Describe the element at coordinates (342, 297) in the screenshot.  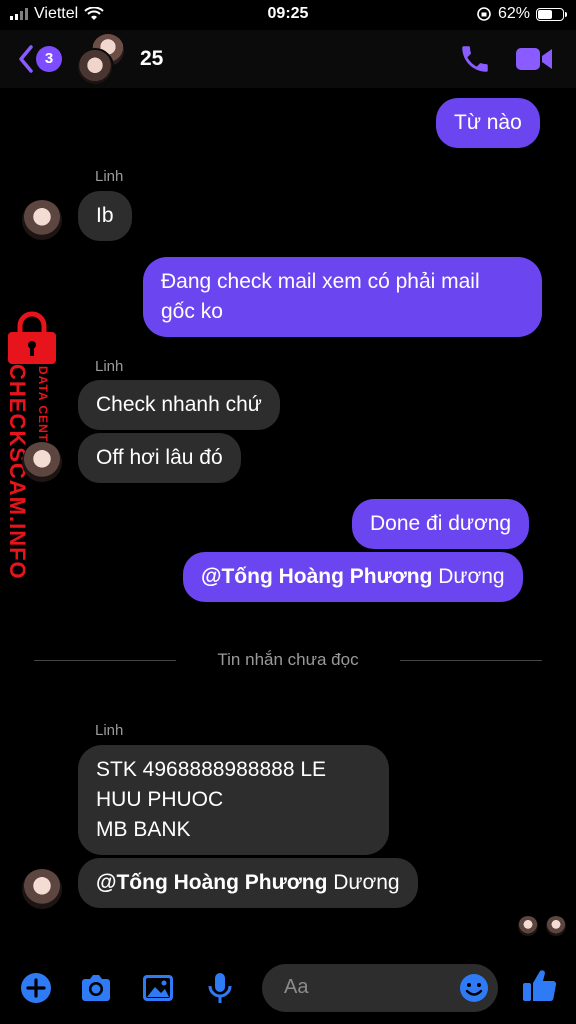
I see `message-outgoing: Đang check mail xem có phải mail gốc ko` at that location.